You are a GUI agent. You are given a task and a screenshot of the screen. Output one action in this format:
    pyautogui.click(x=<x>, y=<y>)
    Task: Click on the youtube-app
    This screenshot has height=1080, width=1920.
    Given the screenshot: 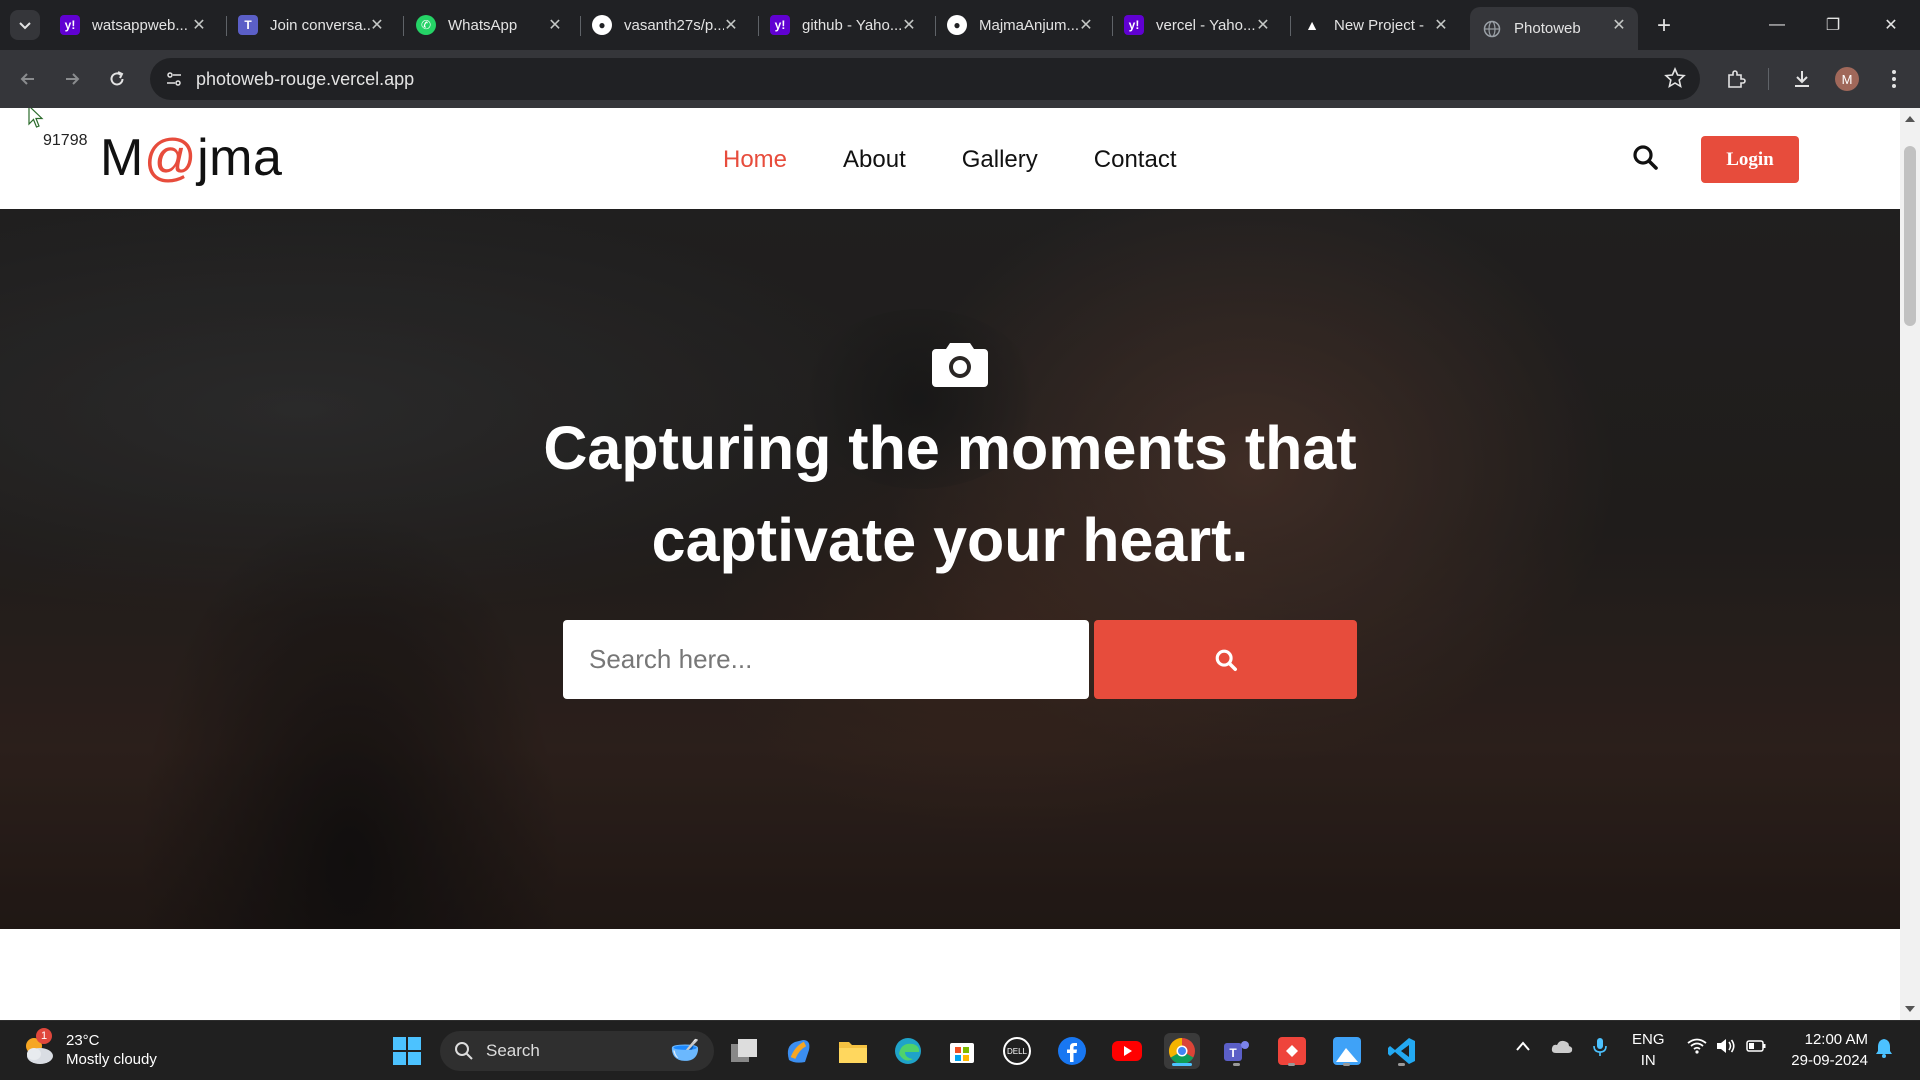 What is the action you would take?
    pyautogui.click(x=1127, y=1051)
    